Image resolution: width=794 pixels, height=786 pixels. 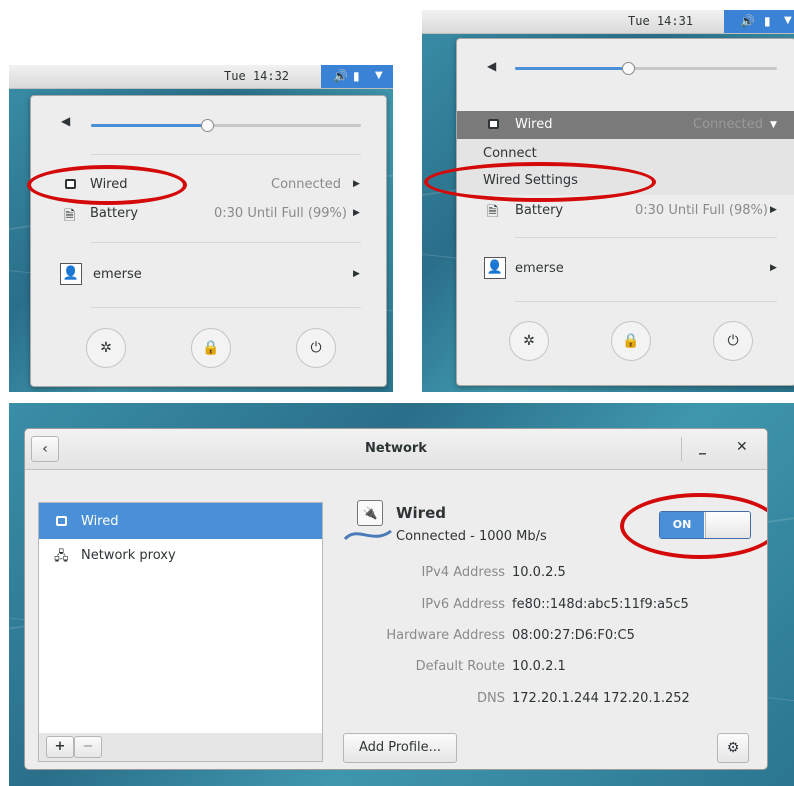 I want to click on sidebar-item-network-proxy: 🖧 Network proxy, so click(x=180, y=556).